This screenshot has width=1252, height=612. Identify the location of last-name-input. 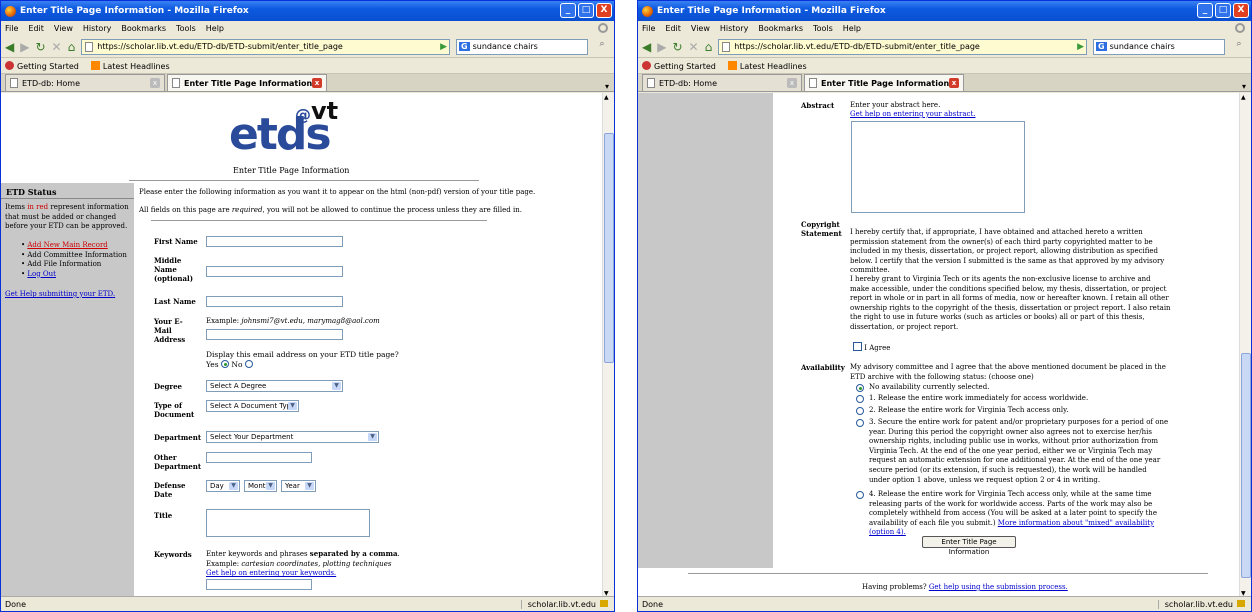
(274, 301).